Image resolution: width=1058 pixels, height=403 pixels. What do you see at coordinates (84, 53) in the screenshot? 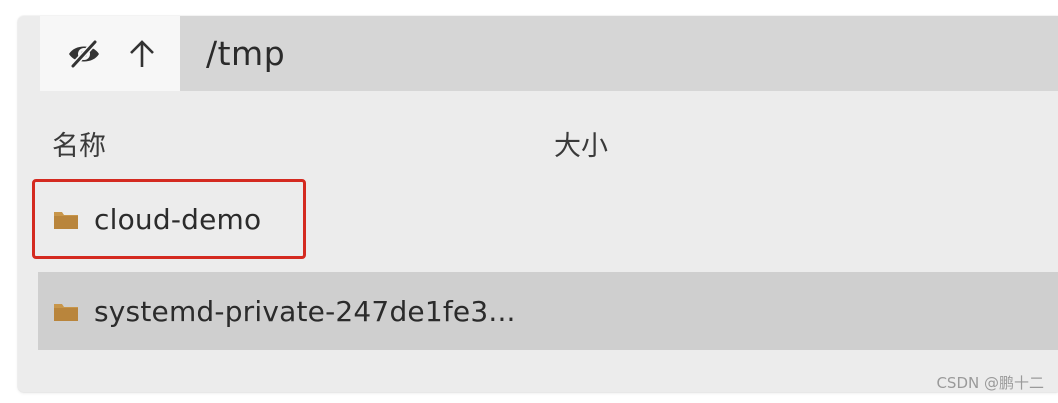
I see `eye-slash-icon` at bounding box center [84, 53].